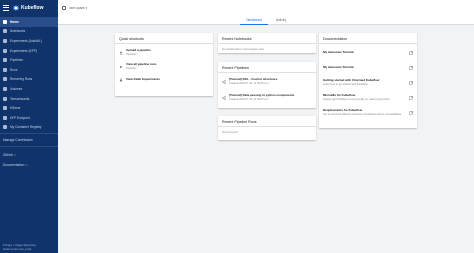 This screenshot has height=253, width=474. What do you see at coordinates (29, 140) in the screenshot?
I see `manage-contributors-link: Manage Contributors` at bounding box center [29, 140].